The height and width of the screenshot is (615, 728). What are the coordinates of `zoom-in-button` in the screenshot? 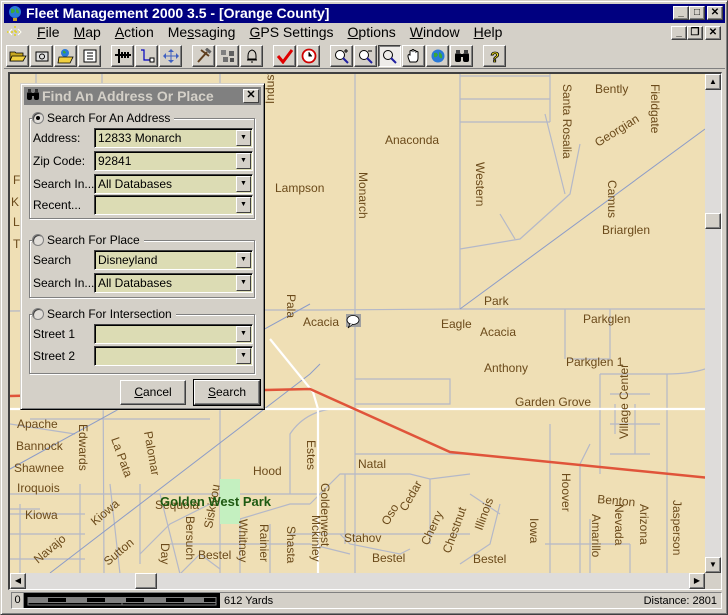 It's located at (341, 55).